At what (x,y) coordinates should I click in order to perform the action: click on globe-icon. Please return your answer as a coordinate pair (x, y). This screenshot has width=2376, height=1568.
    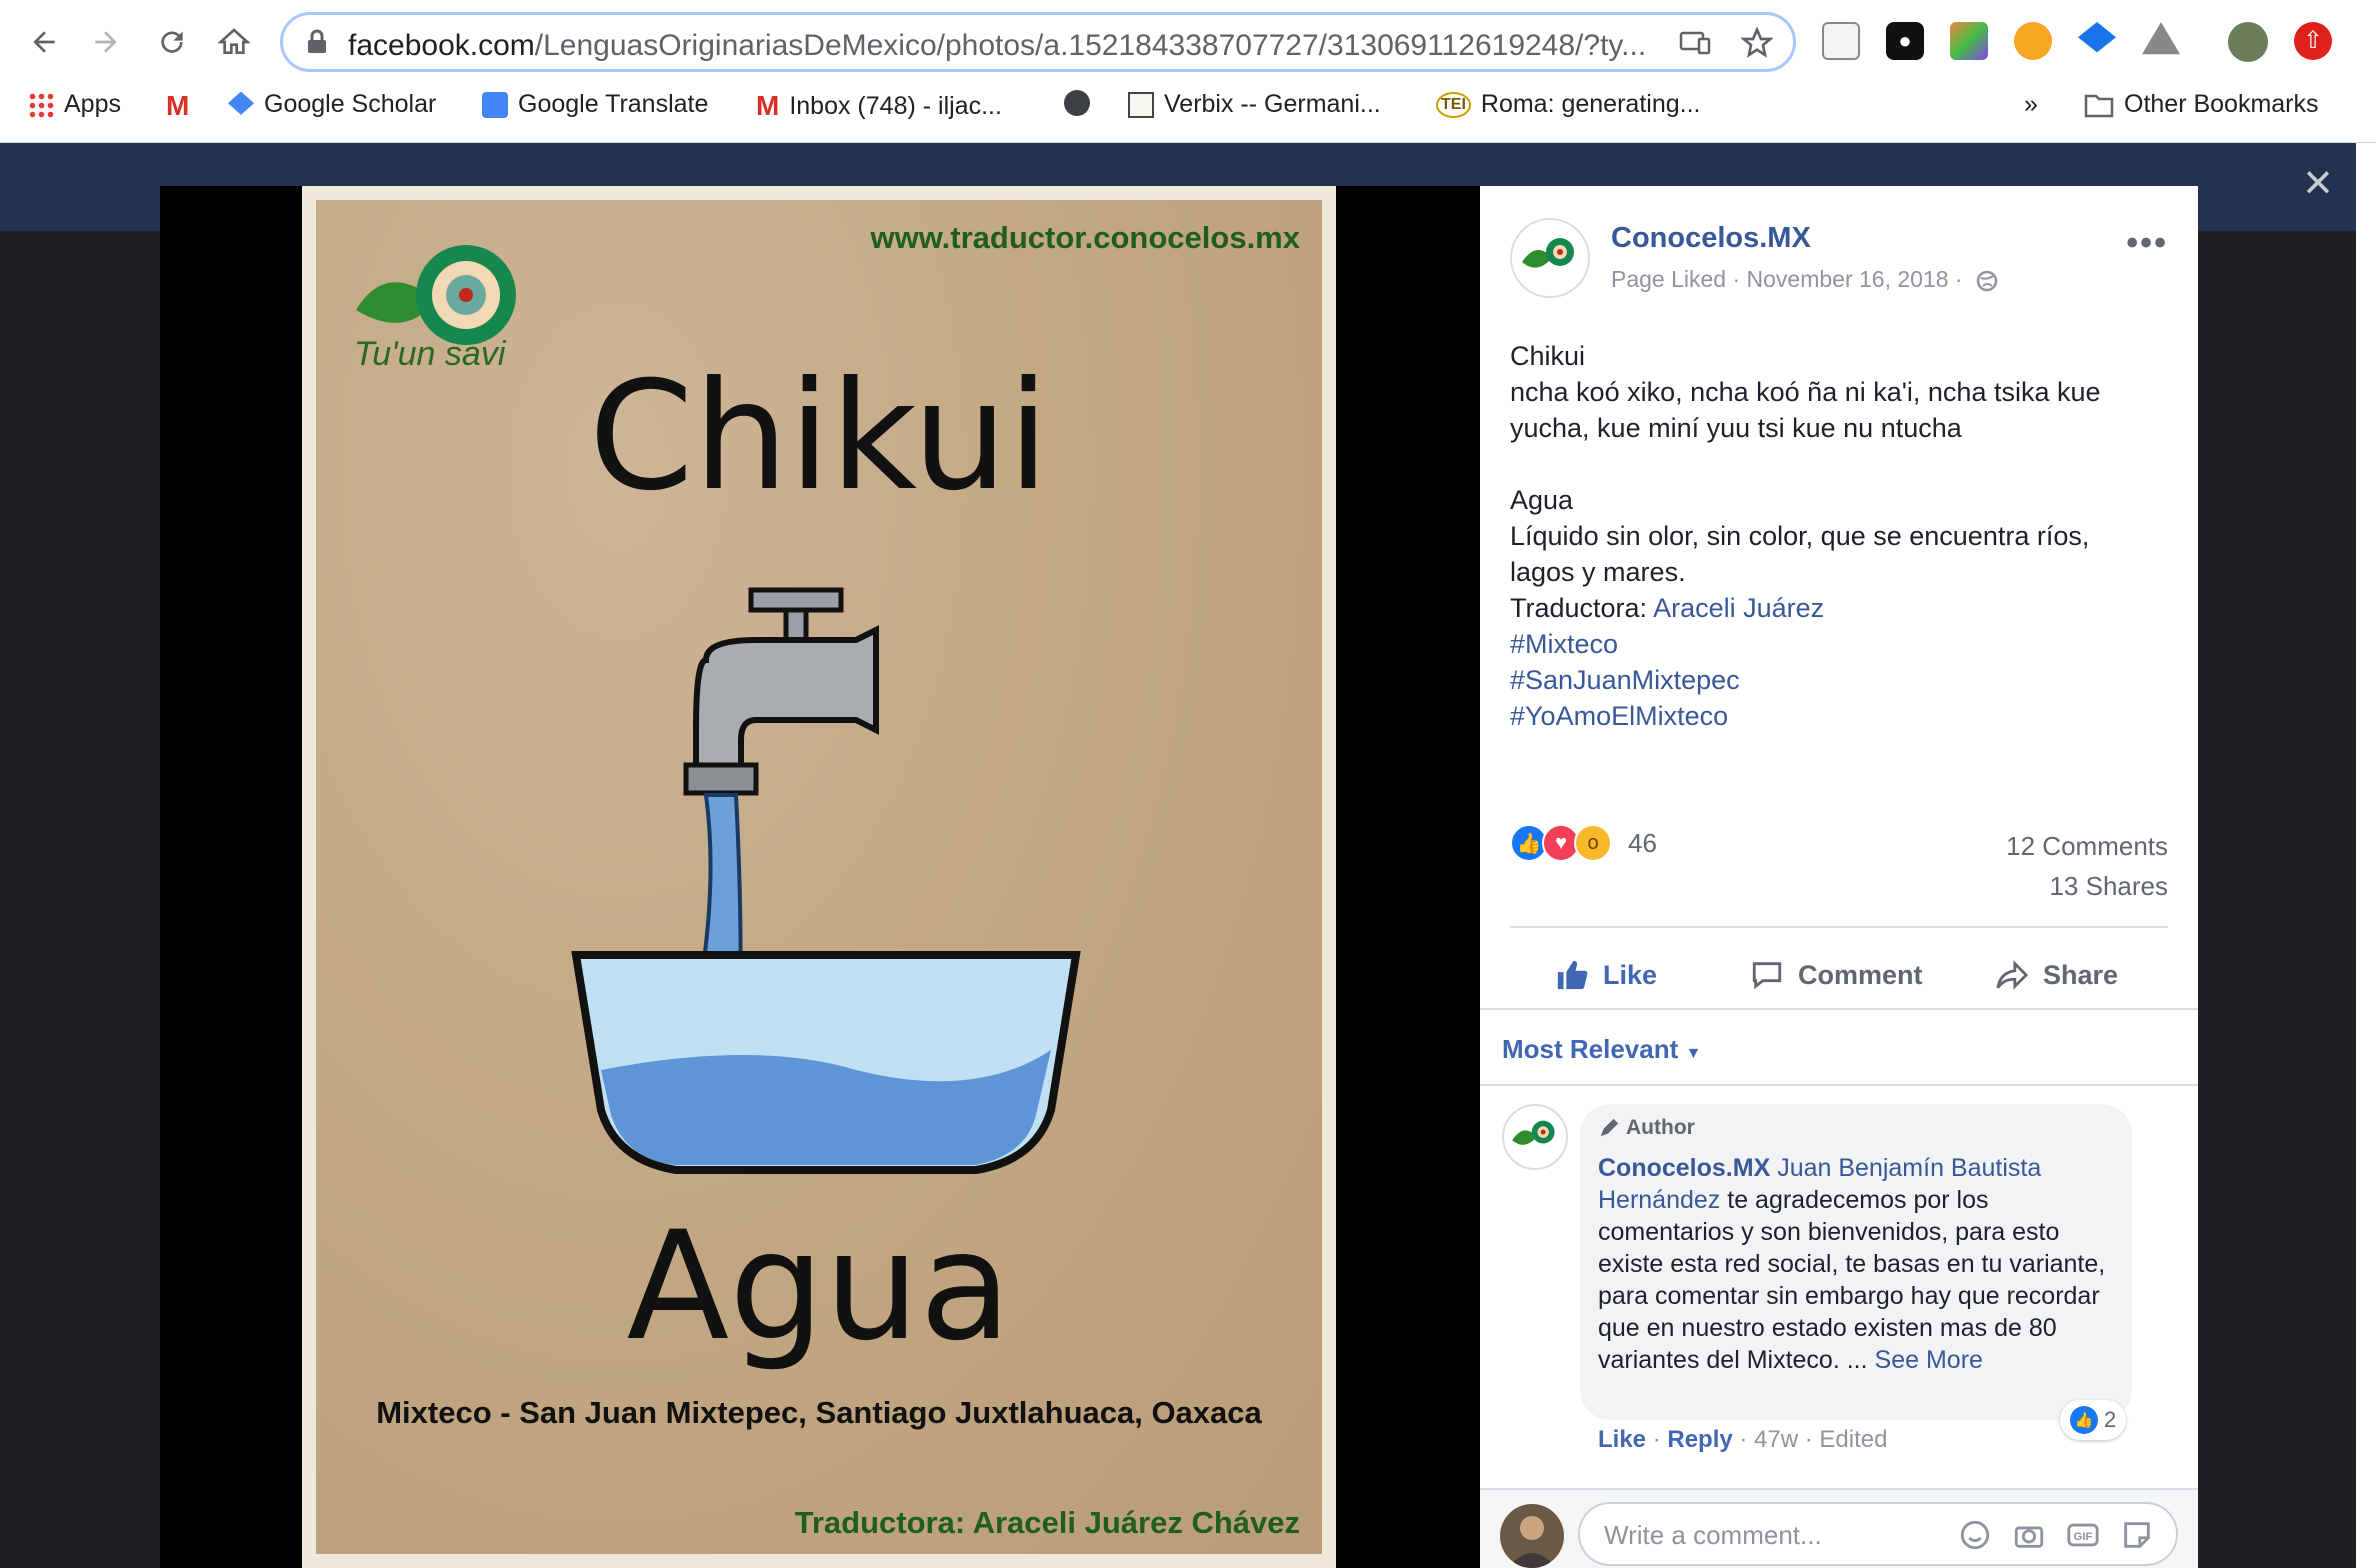
    Looking at the image, I should click on (1077, 103).